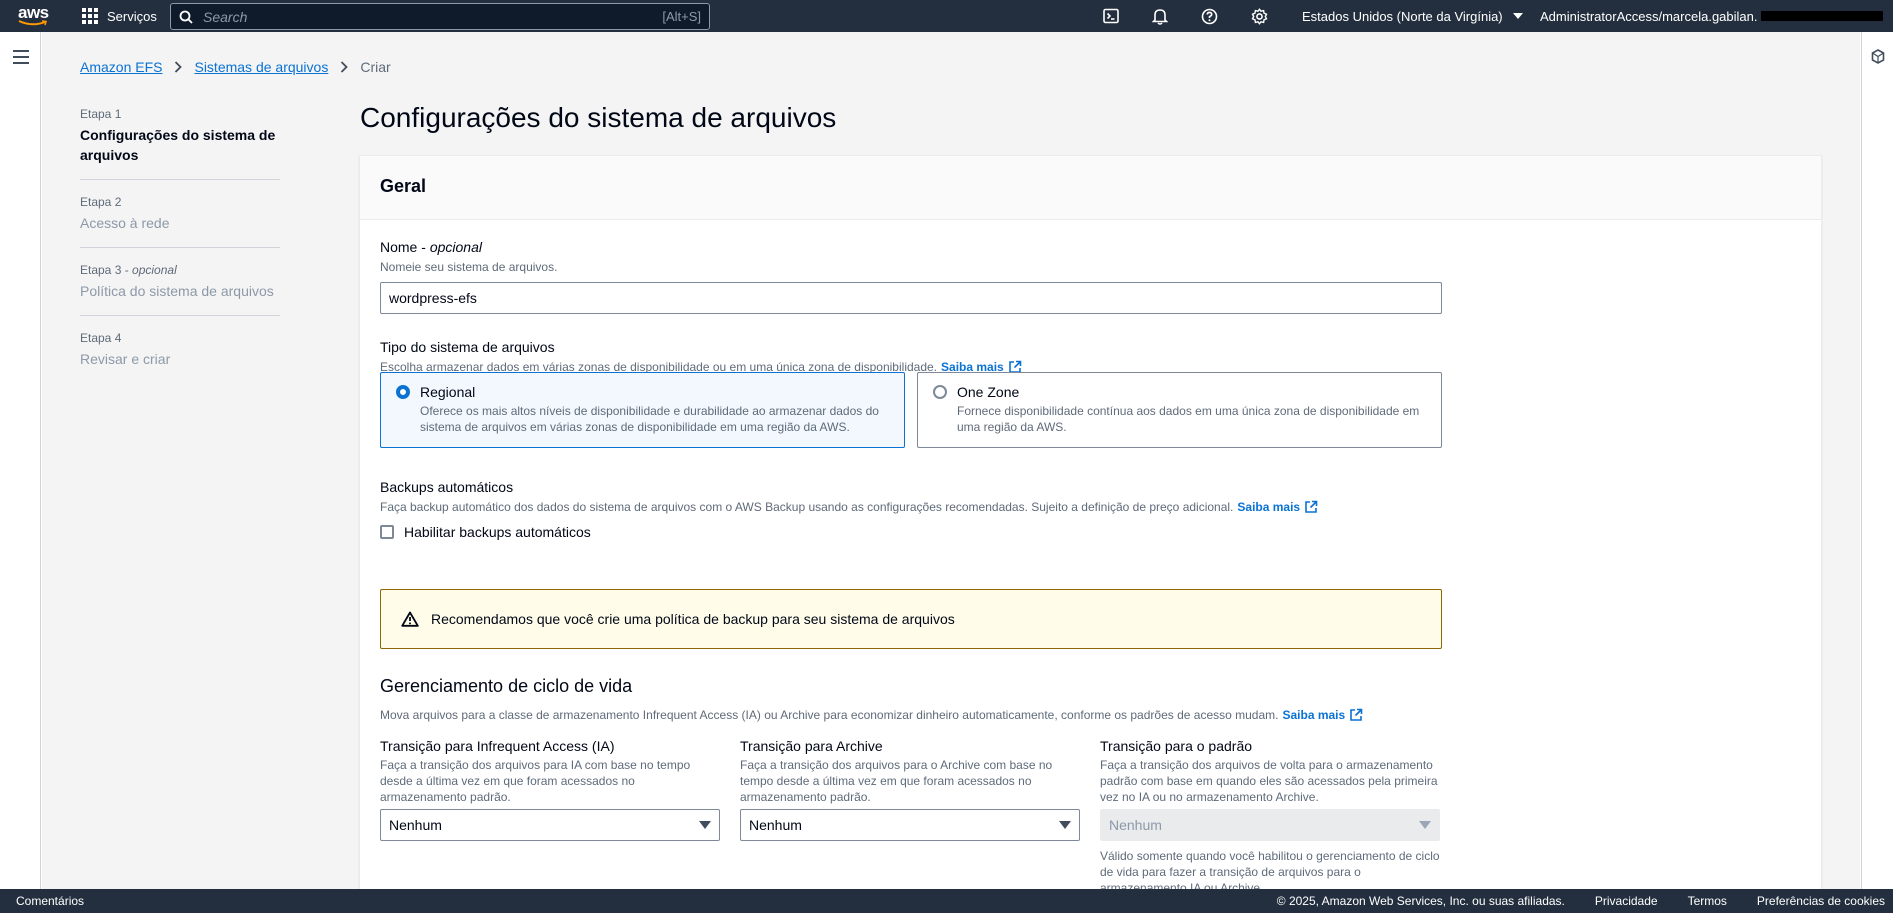 The image size is (1893, 913). I want to click on enable-backups-checkbox, so click(387, 532).